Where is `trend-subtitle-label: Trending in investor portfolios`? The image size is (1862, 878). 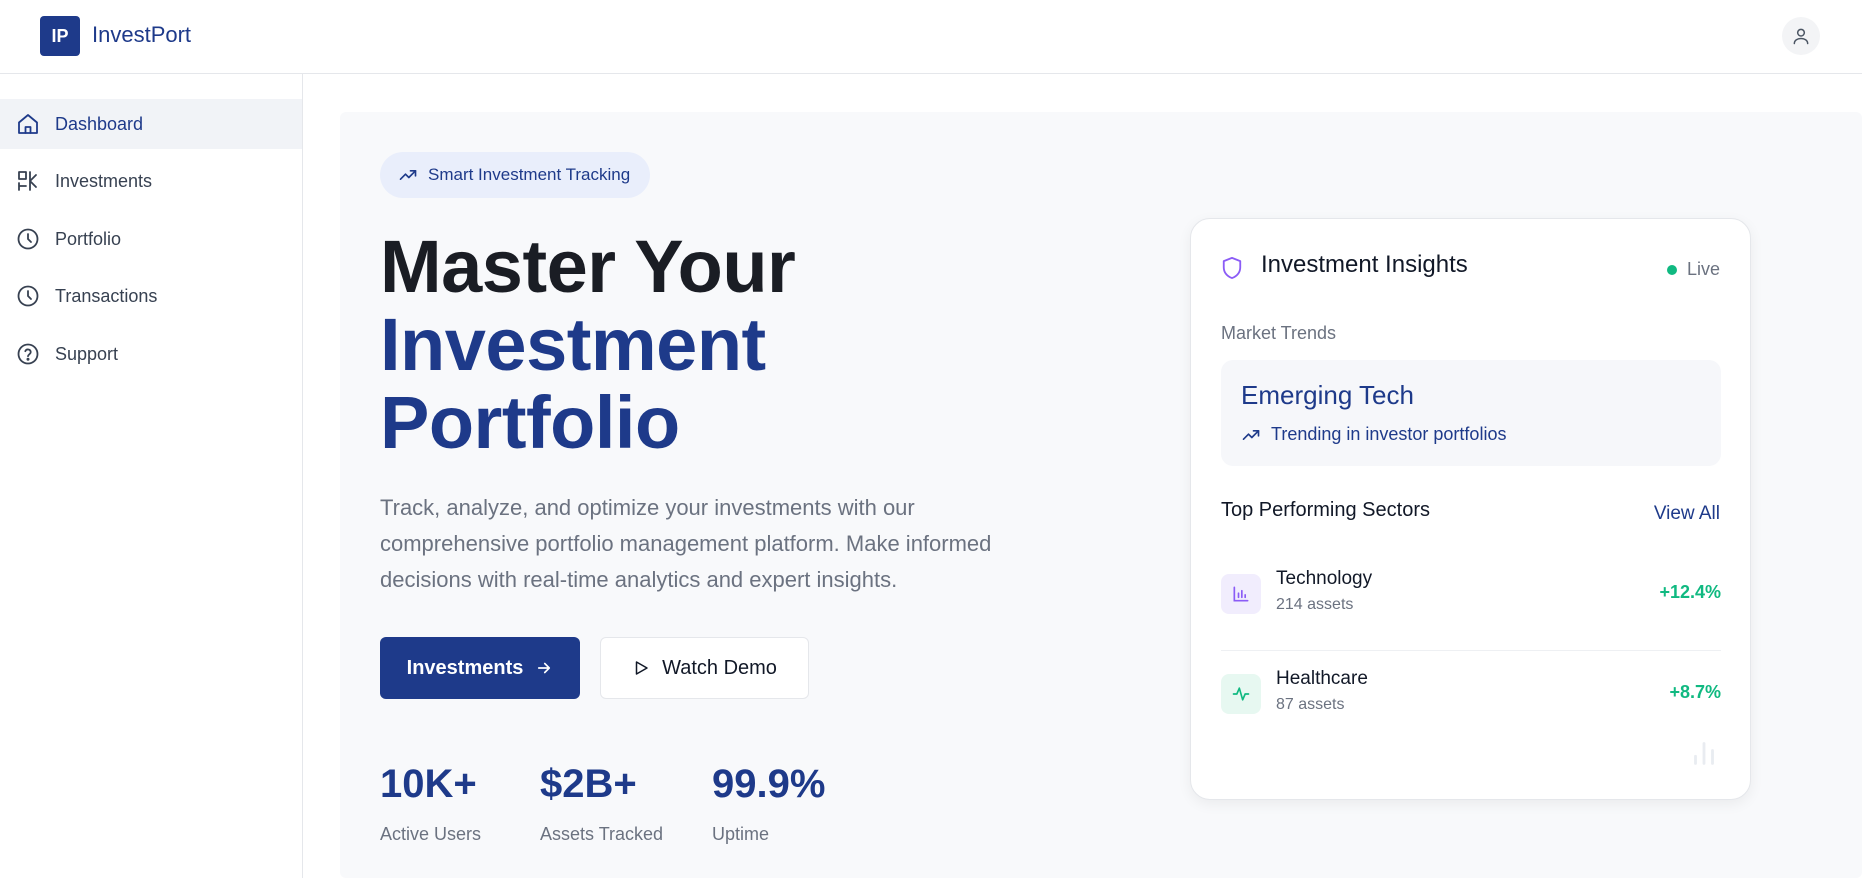
trend-subtitle-label: Trending in investor portfolios is located at coordinates (1389, 434).